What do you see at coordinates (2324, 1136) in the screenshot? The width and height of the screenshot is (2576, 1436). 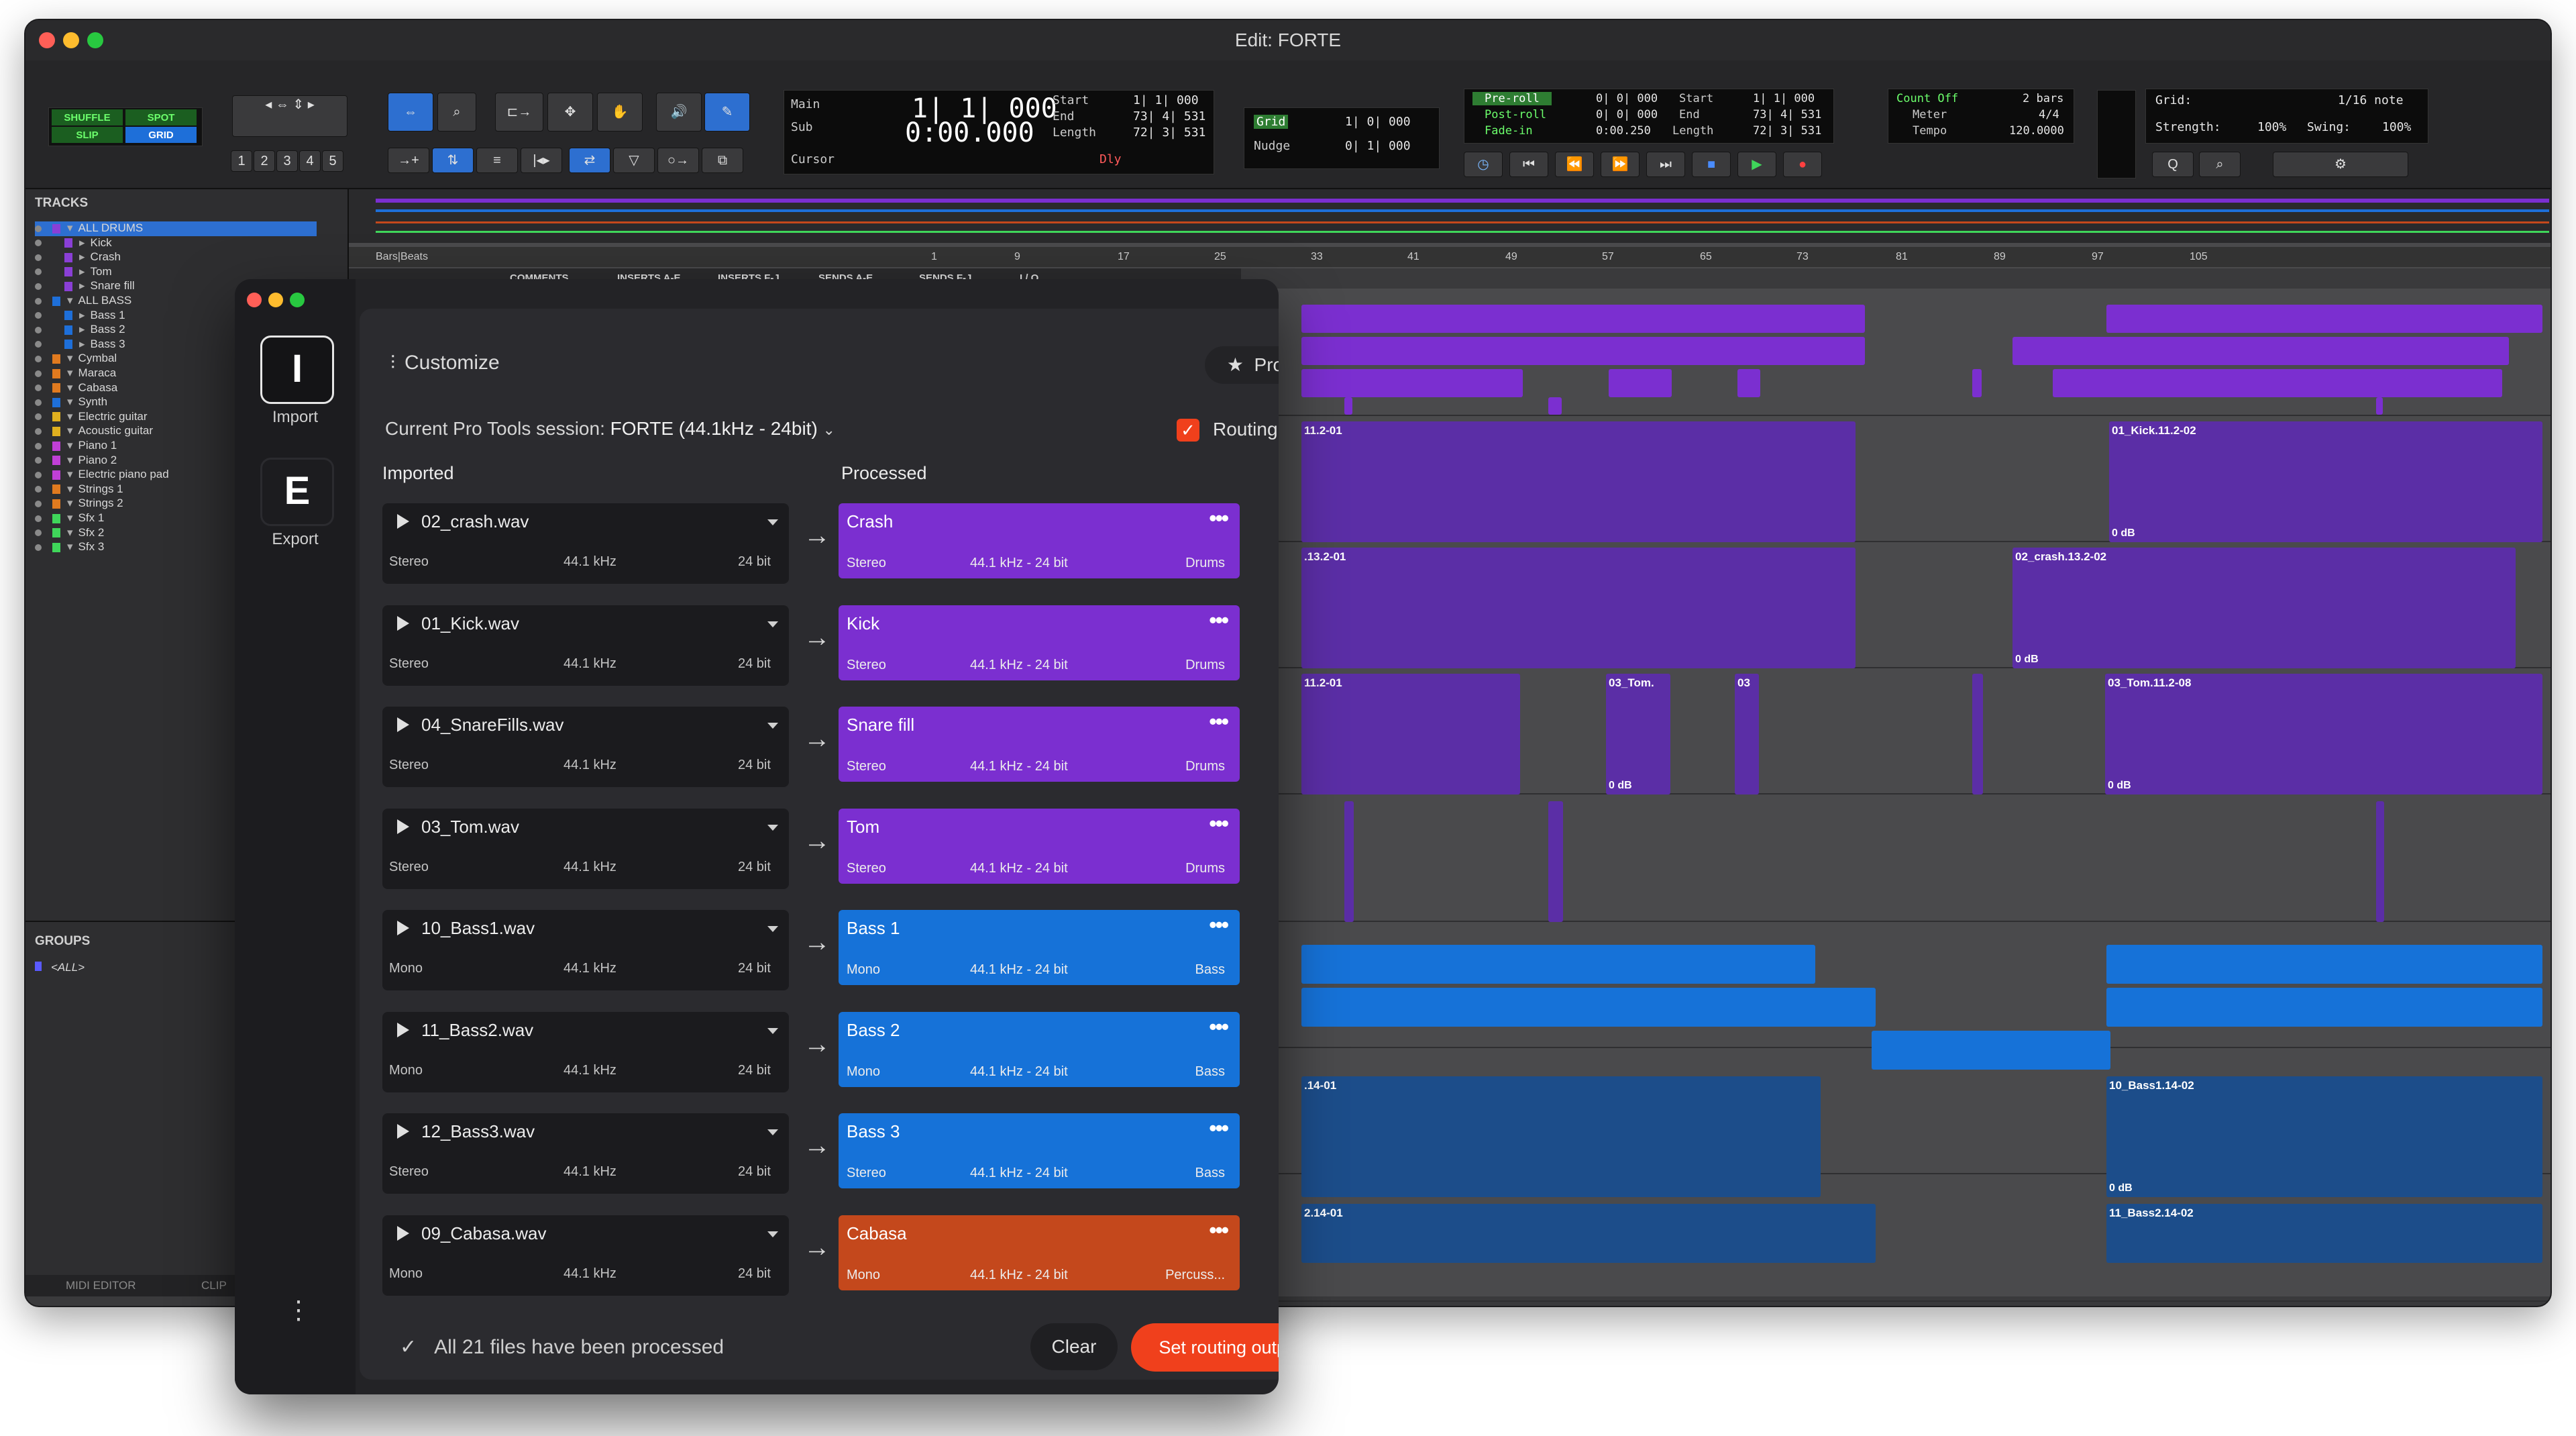 I see `audio-clip-bass1-2: 10_Bass1.14-02 0 dB` at bounding box center [2324, 1136].